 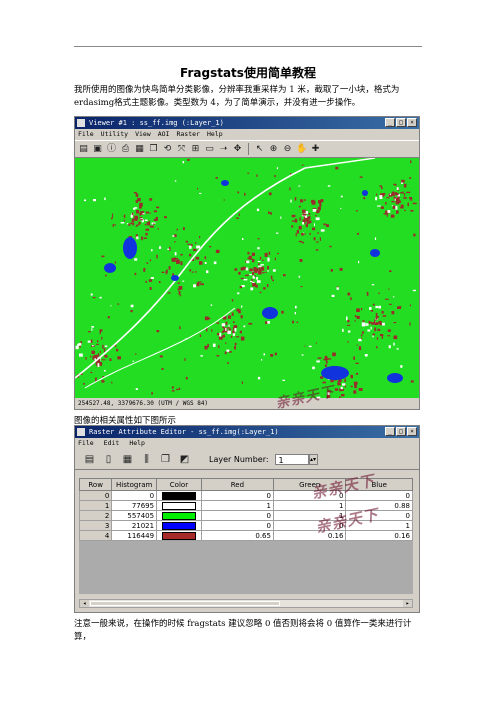 I want to click on green-cell: 0.16, so click(x=309, y=535).